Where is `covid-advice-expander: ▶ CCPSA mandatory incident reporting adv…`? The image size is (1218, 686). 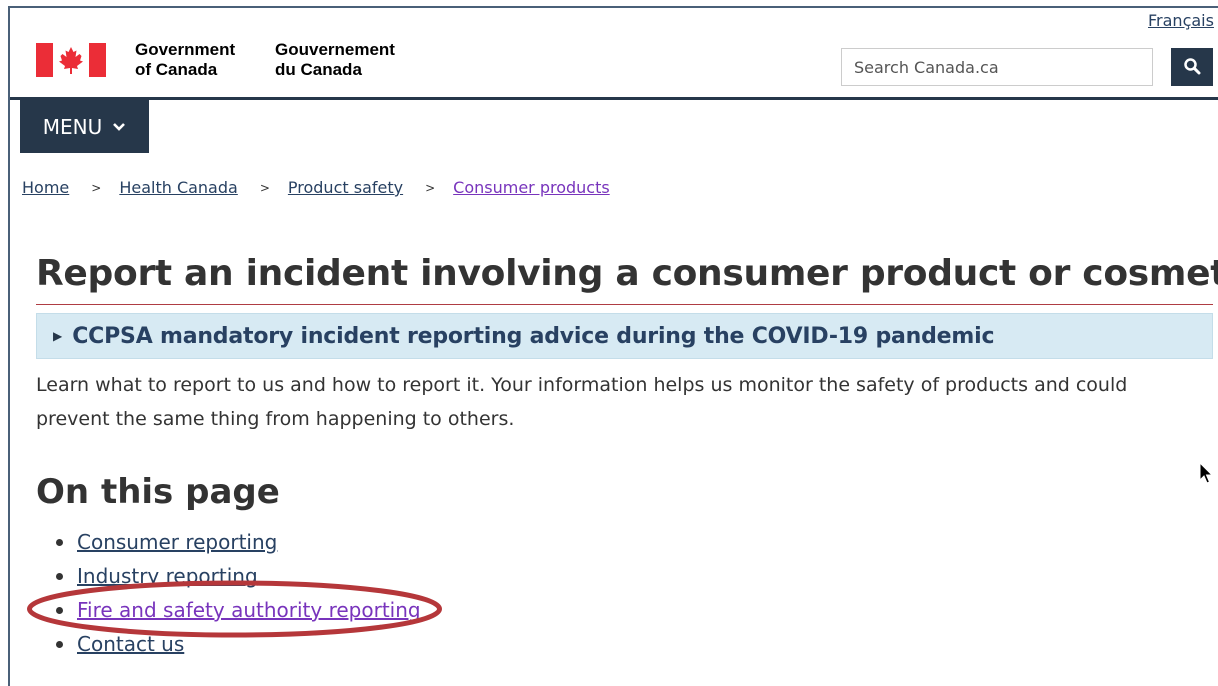
covid-advice-expander: ▶ CCPSA mandatory incident reporting adv… is located at coordinates (624, 336).